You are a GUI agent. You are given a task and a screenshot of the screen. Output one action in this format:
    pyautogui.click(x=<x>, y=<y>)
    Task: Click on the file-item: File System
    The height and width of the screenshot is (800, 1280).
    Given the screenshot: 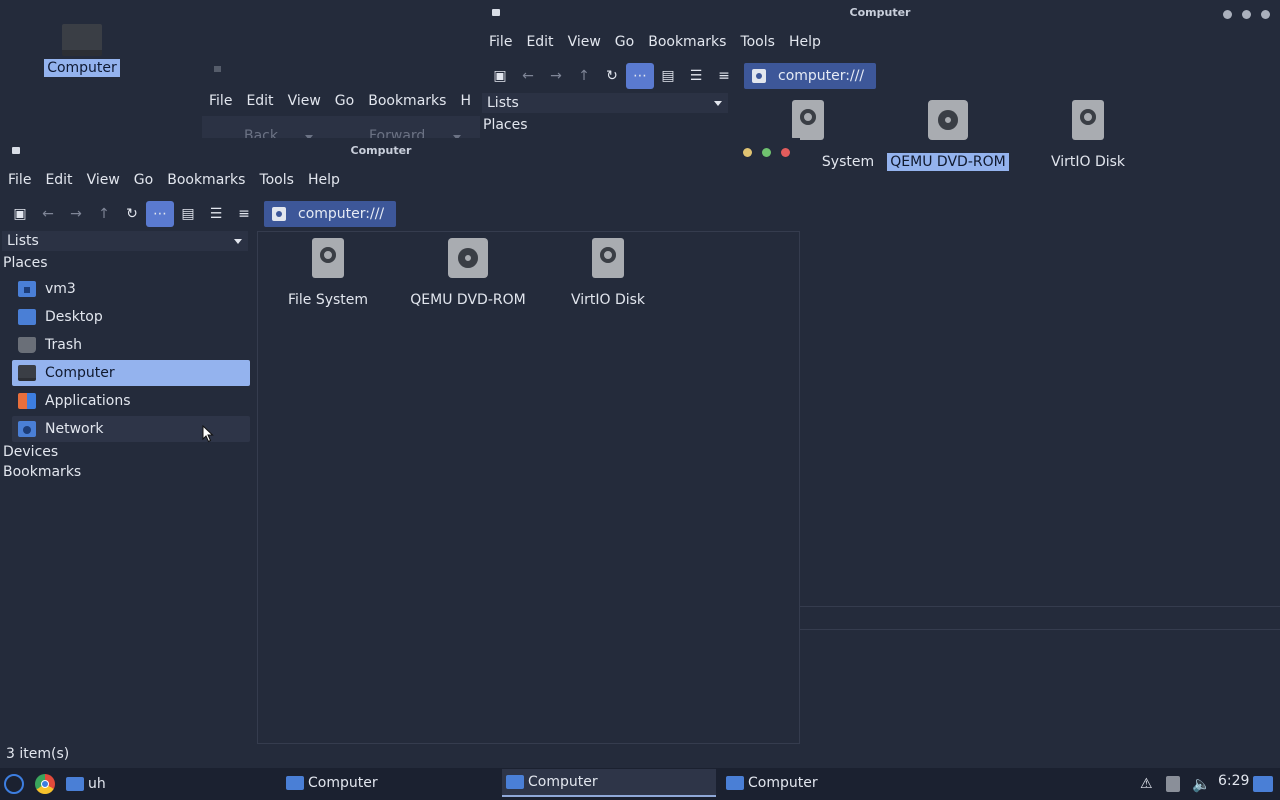 What is the action you would take?
    pyautogui.click(x=328, y=273)
    